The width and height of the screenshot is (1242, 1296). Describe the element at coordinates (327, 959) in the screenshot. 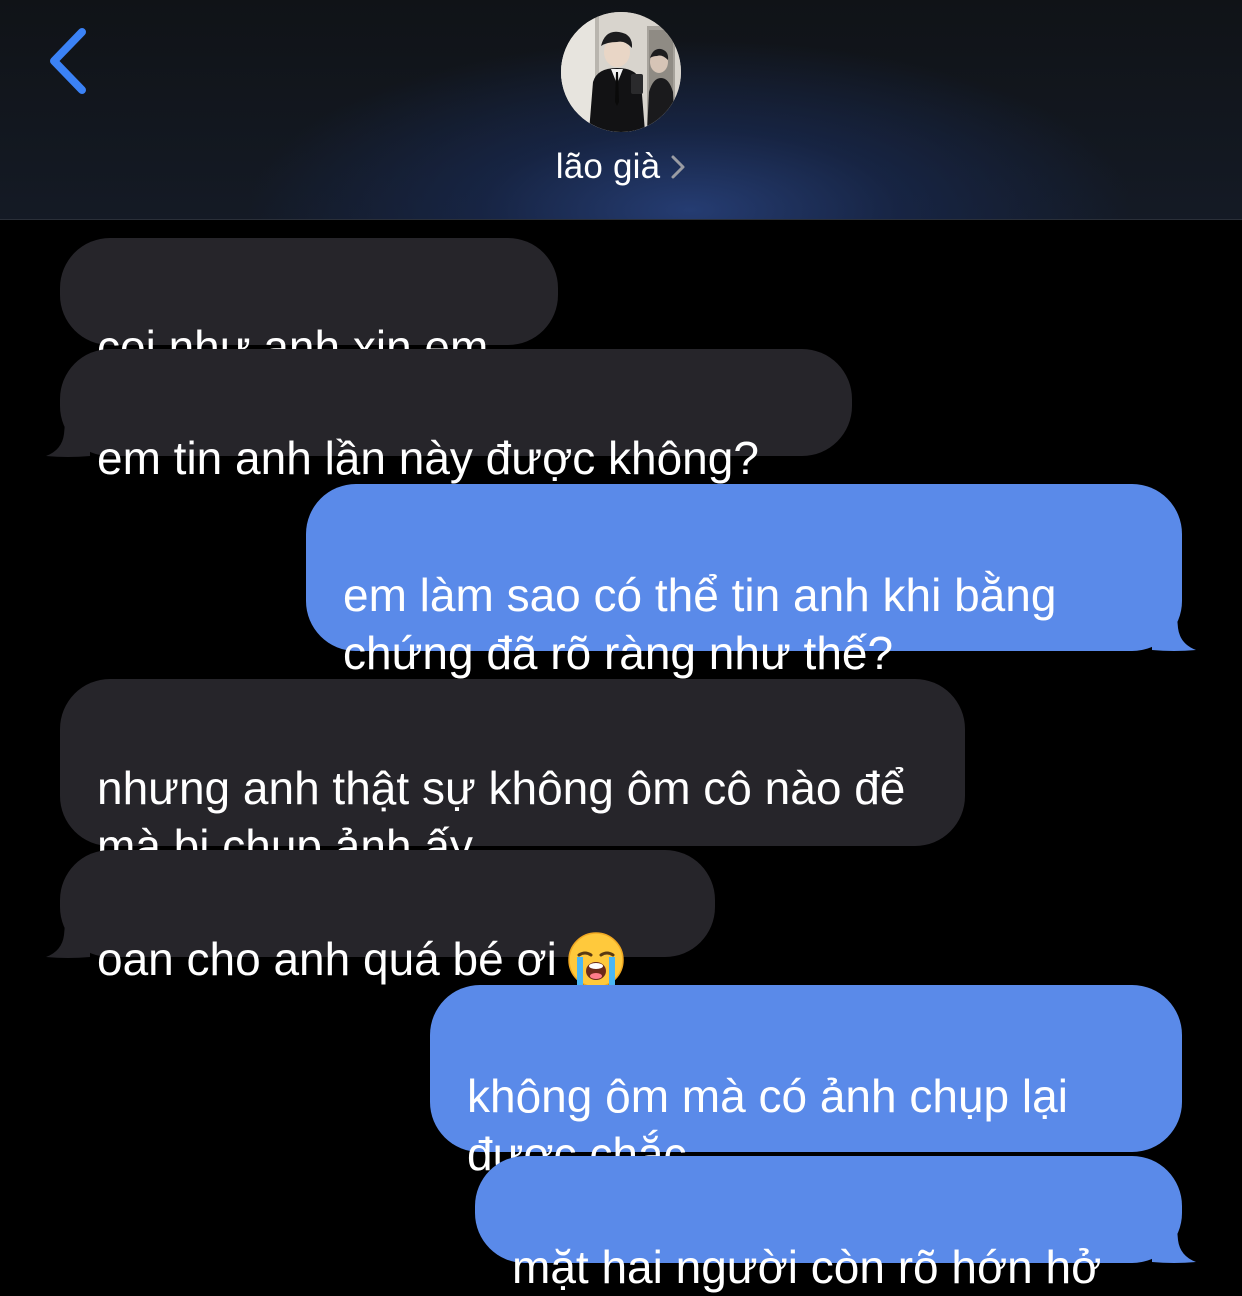

I see `message-text: oan cho anh quá bé ơi` at that location.